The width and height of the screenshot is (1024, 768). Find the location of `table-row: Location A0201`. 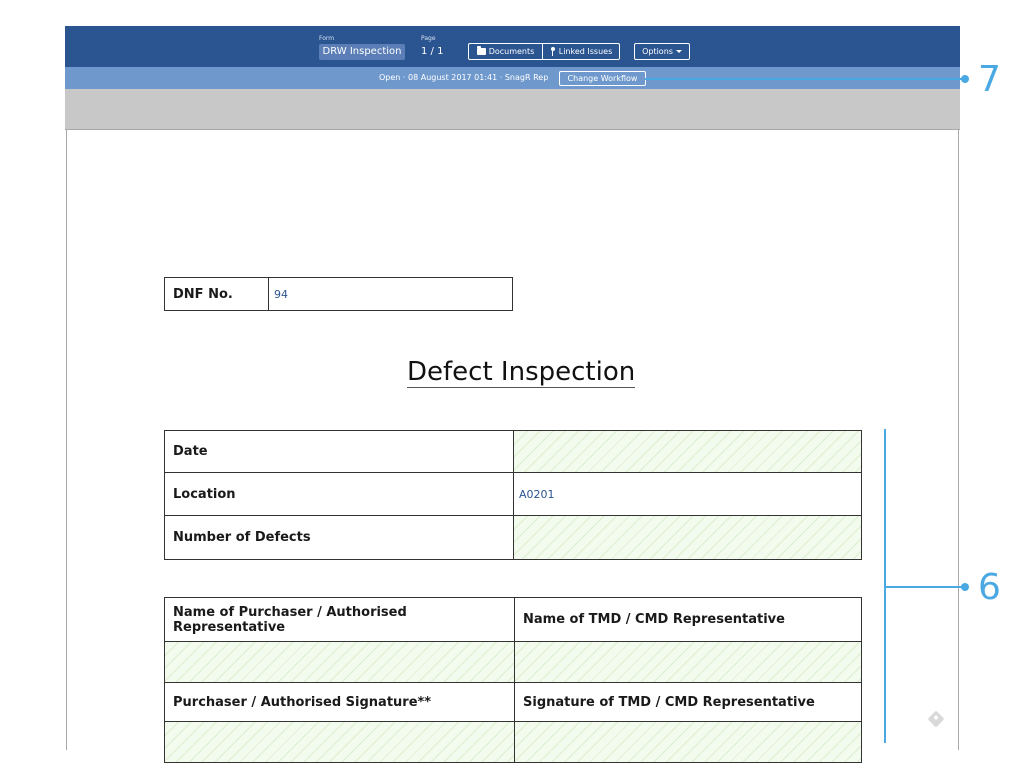

table-row: Location A0201 is located at coordinates (513, 494).